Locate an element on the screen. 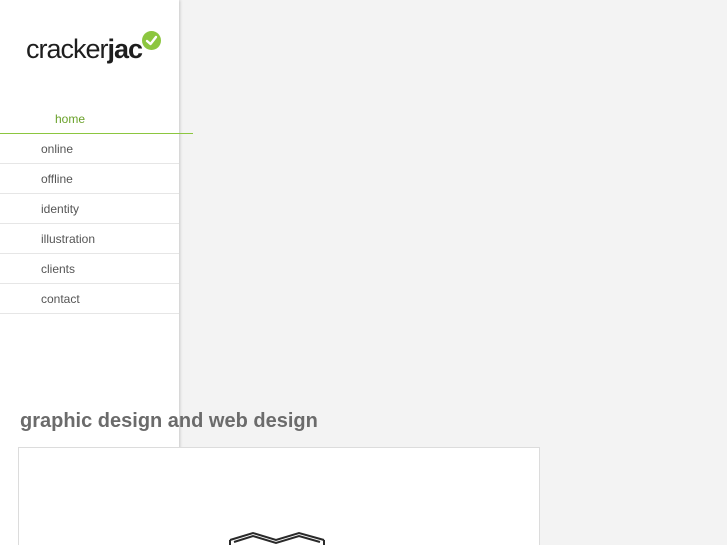 This screenshot has height=545, width=727. nav-item-label: home is located at coordinates (70, 119).